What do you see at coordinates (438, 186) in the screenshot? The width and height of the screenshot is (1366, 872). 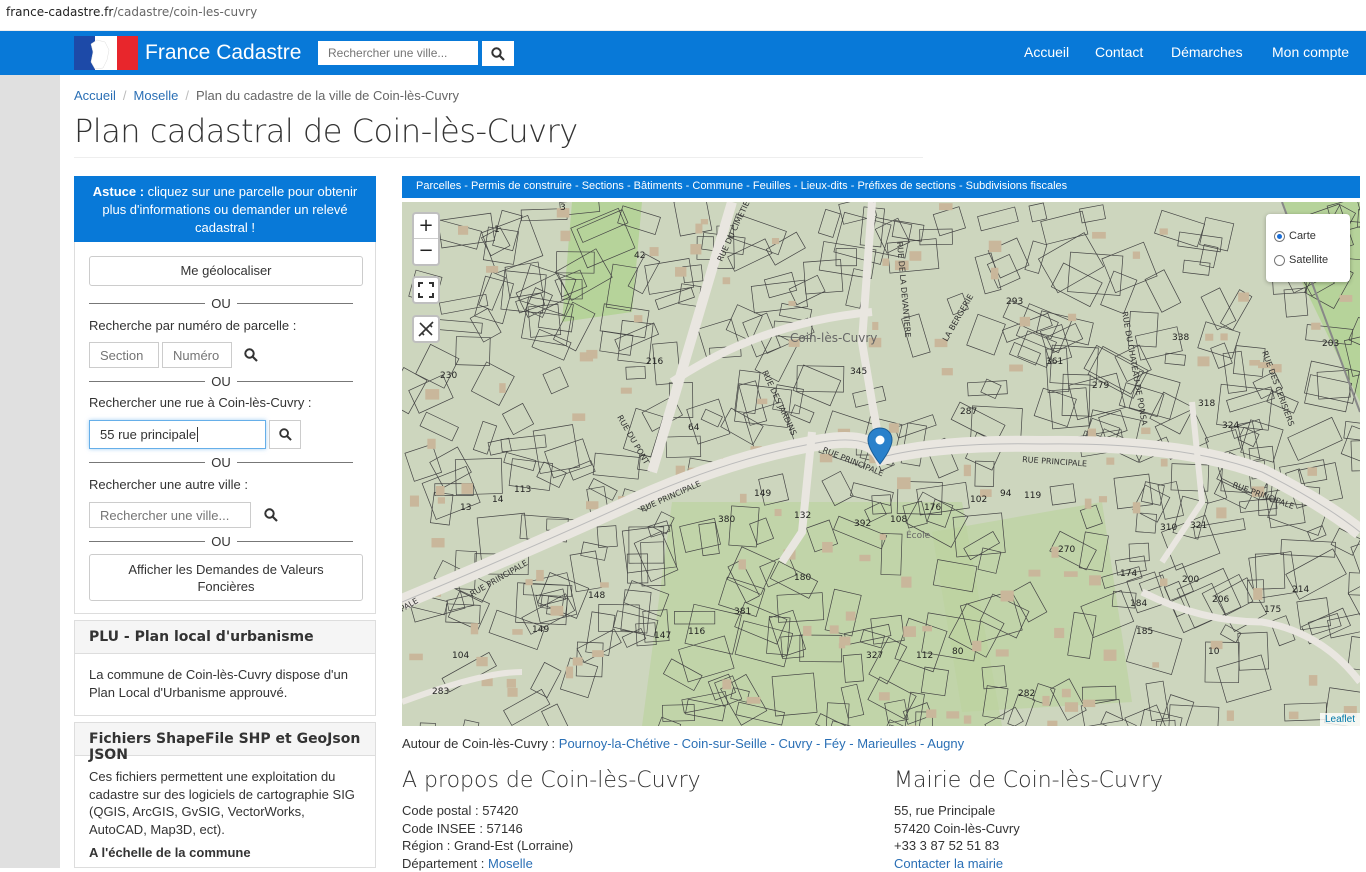 I see `map-tab-0: Parcelles` at bounding box center [438, 186].